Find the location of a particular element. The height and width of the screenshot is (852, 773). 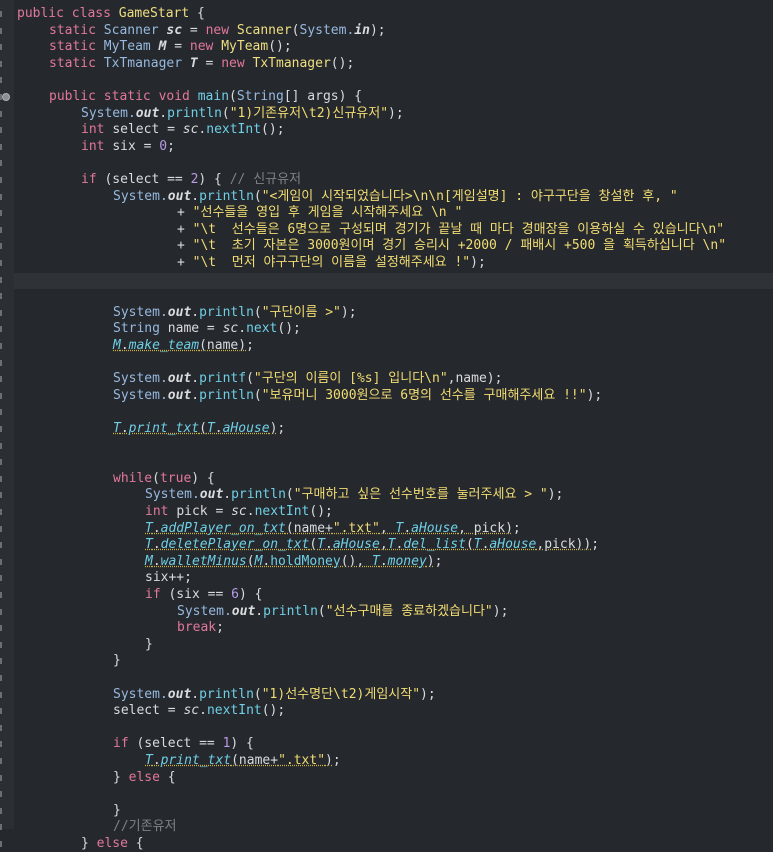

editor-gutter is located at coordinates (7, 423).